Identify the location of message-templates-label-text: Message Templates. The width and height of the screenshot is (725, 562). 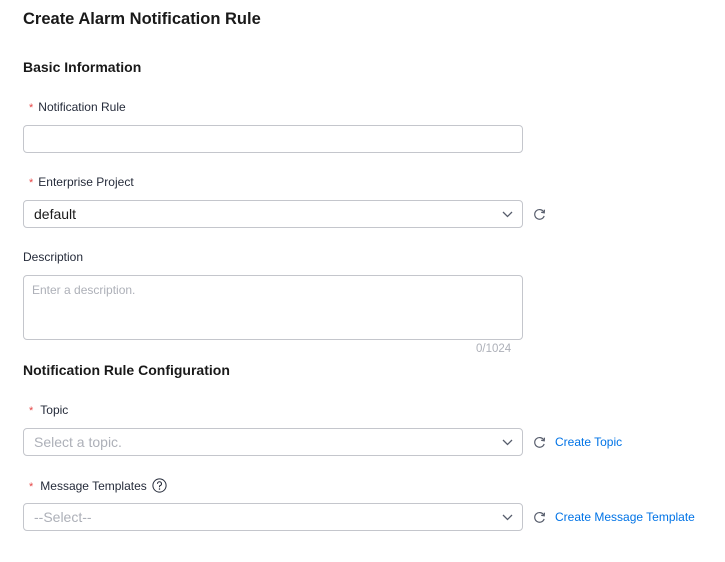
(93, 485).